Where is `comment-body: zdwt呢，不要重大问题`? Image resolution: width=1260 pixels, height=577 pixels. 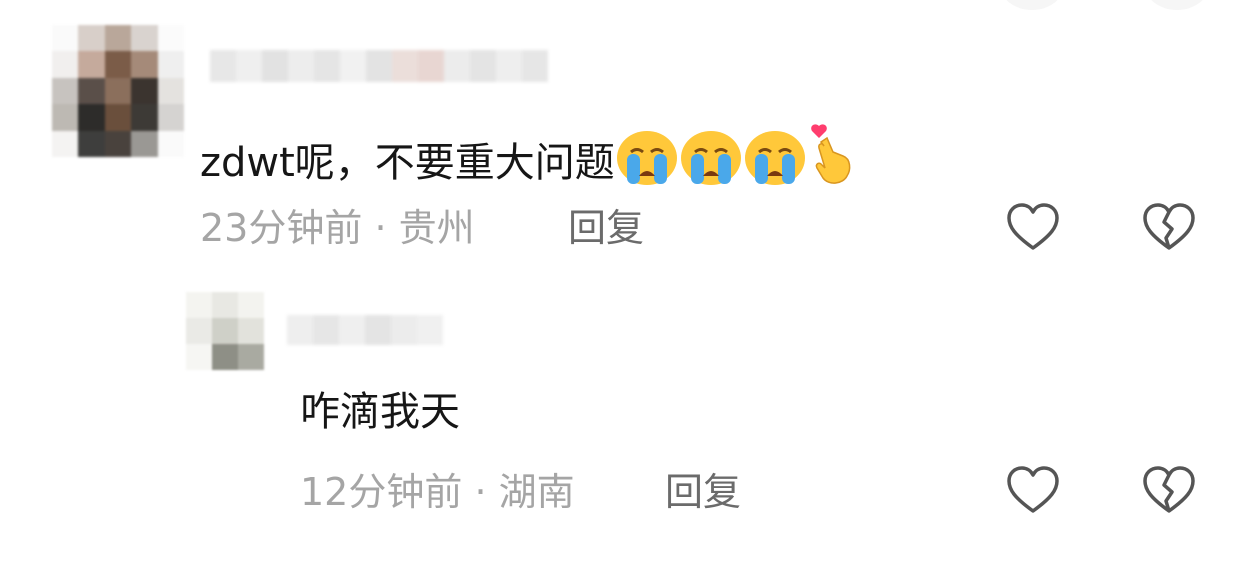
comment-body: zdwt呢，不要重大问题 is located at coordinates (528, 159).